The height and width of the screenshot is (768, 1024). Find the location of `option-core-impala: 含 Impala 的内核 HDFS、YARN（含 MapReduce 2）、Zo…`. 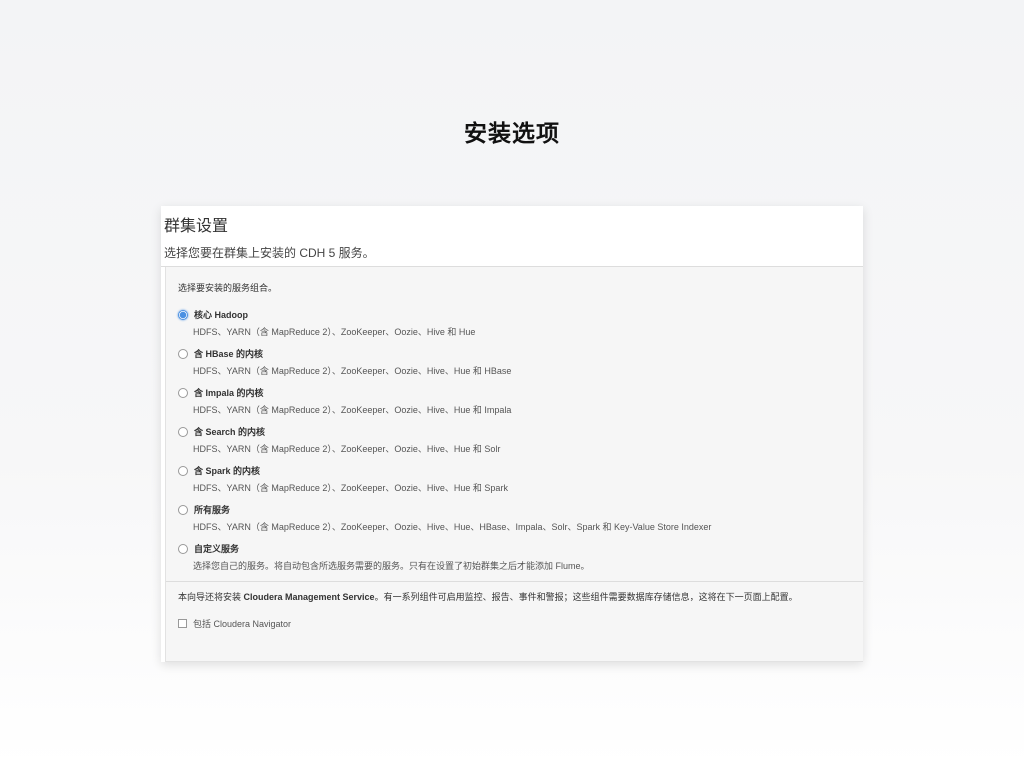

option-core-impala: 含 Impala 的内核 HDFS、YARN（含 MapReduce 2）、Zo… is located at coordinates (520, 401).